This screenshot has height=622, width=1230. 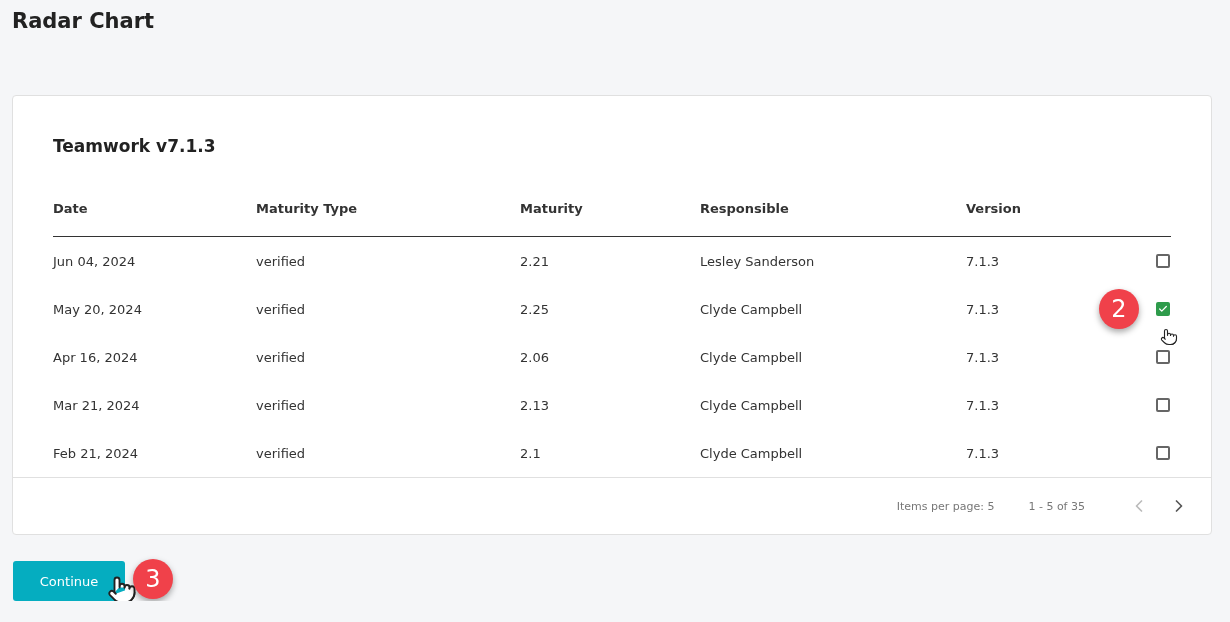 I want to click on table-cell: Feb 21, 2024, so click(x=96, y=453).